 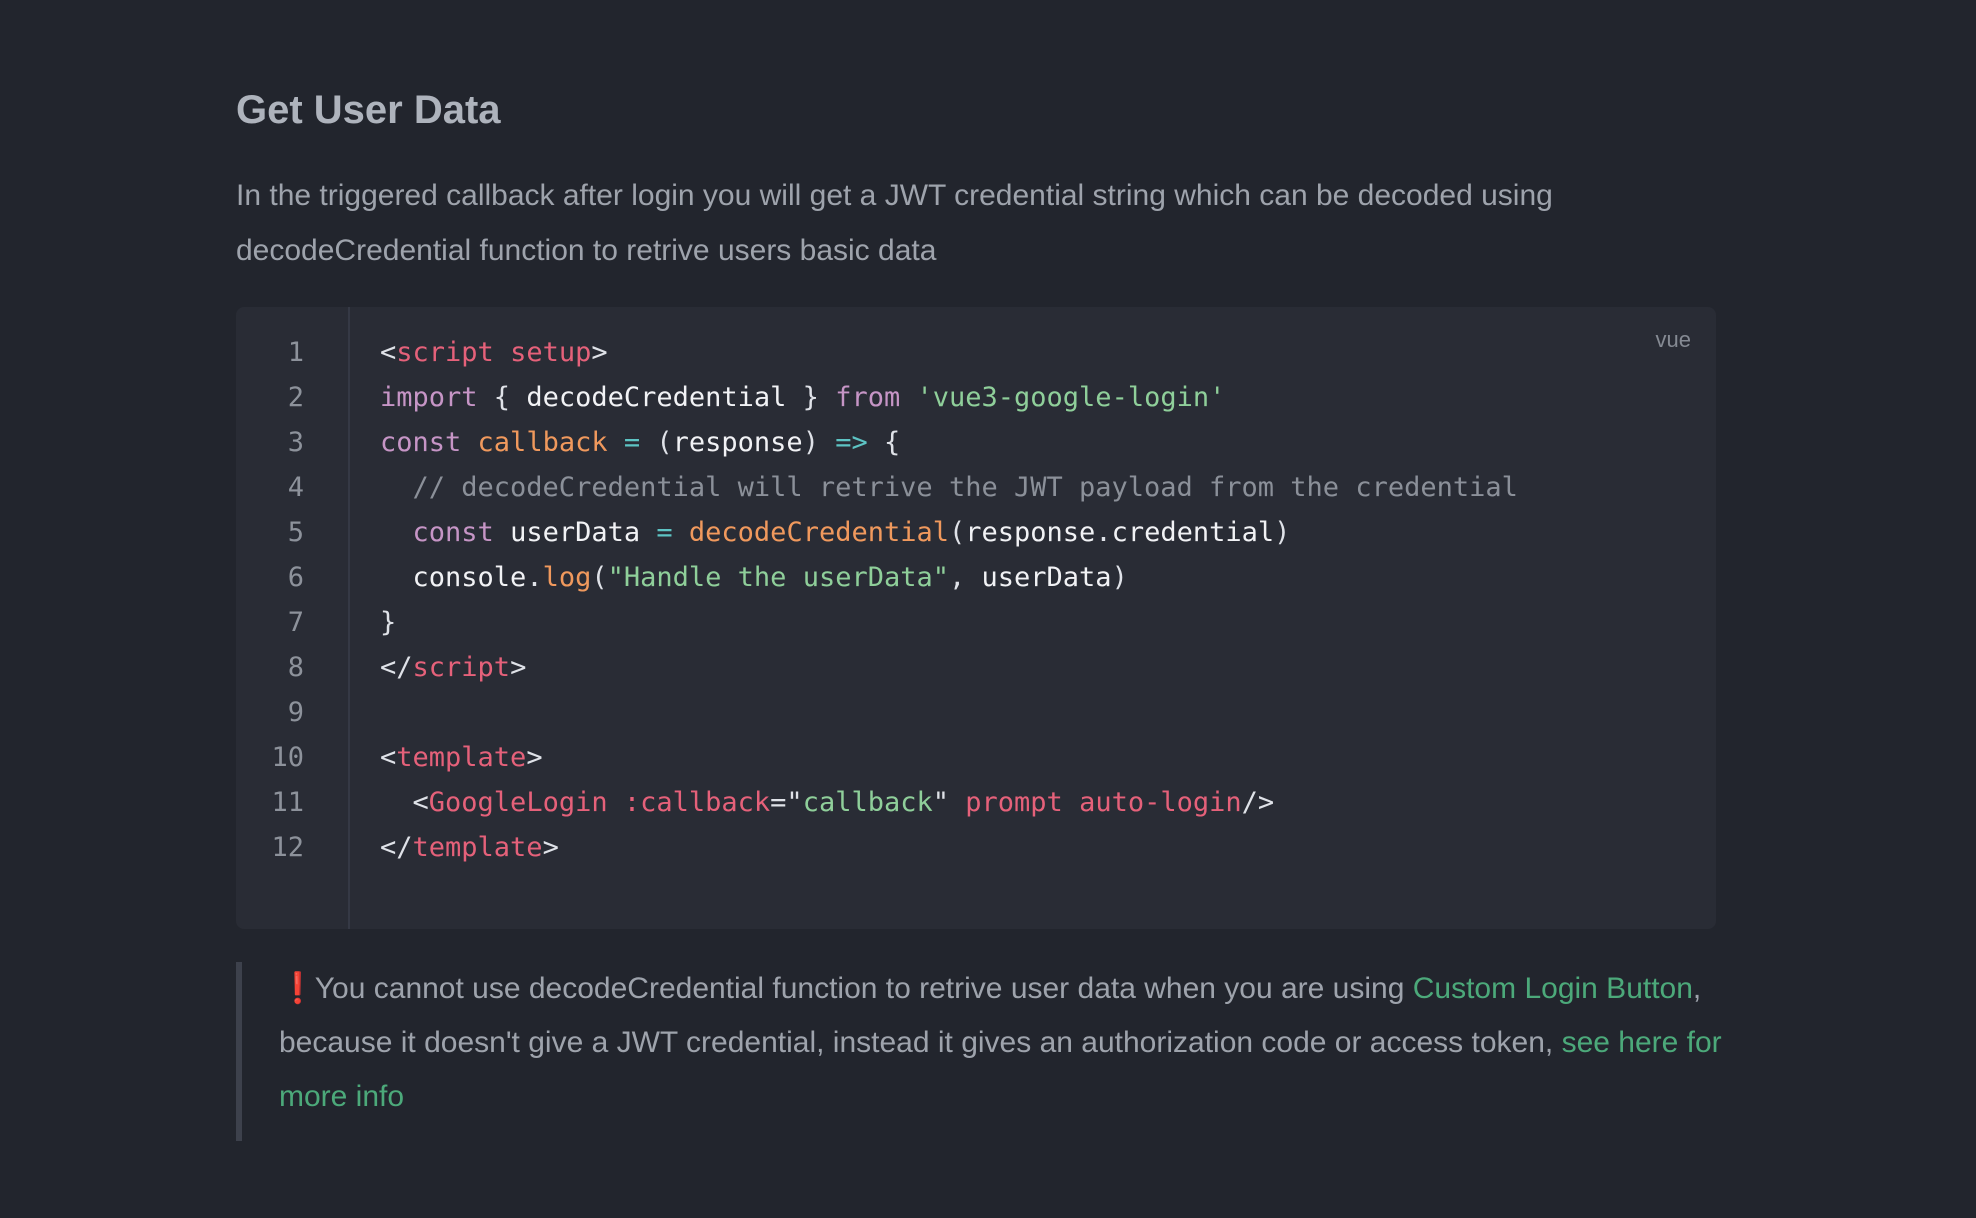 I want to click on code-token: ,, so click(x=965, y=577).